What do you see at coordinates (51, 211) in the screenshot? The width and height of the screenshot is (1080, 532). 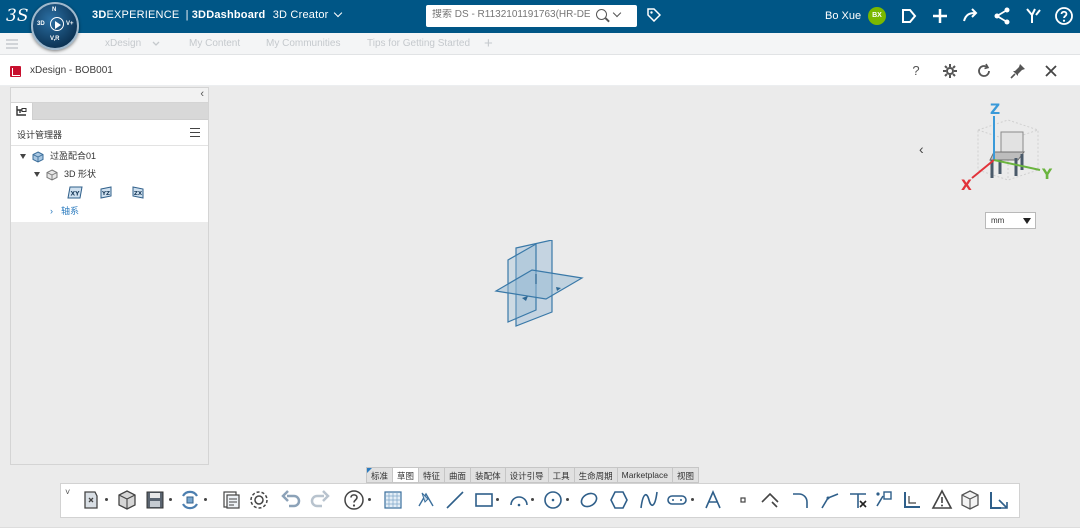 I see `chevron-right-icon: ›` at bounding box center [51, 211].